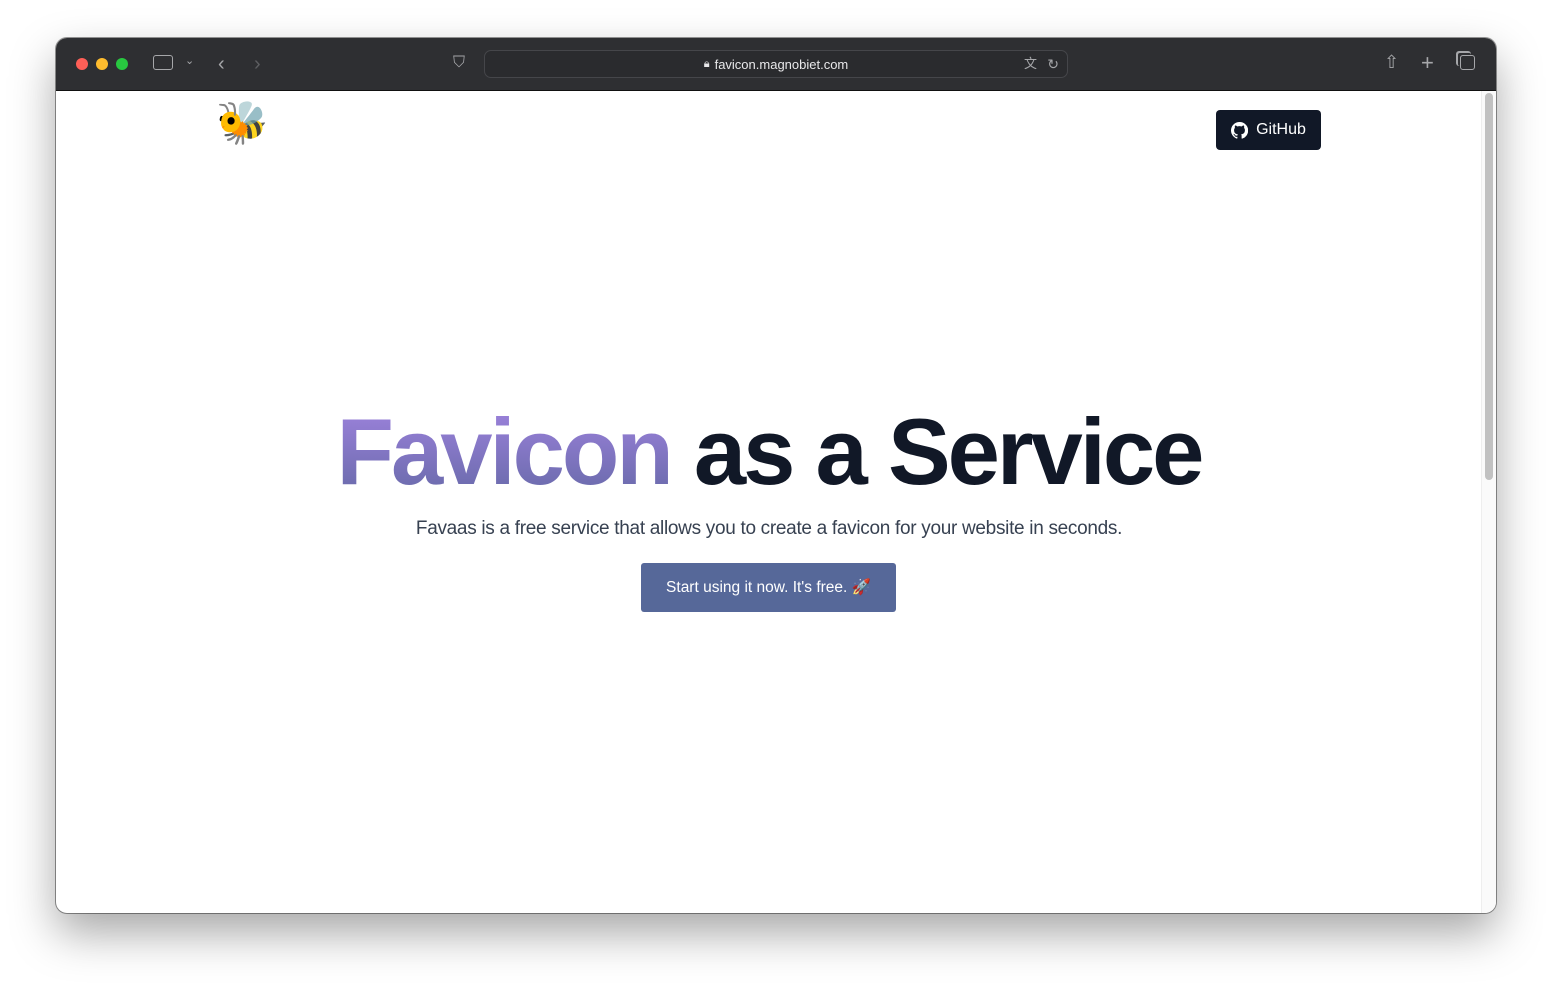 The height and width of the screenshot is (987, 1552). I want to click on browser-toolbar: ⌄ ‹ › ⛉ 🔒︎ favicon.magnobiet.com 文 ↻ ⇧ +, so click(776, 64).